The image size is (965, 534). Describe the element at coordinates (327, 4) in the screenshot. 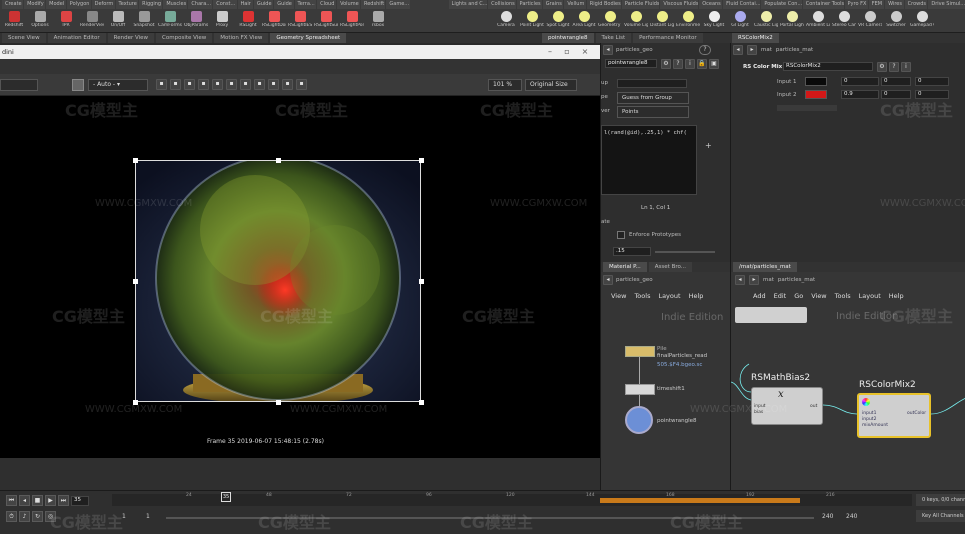

I see `shelf-tab-14: Cloud` at that location.